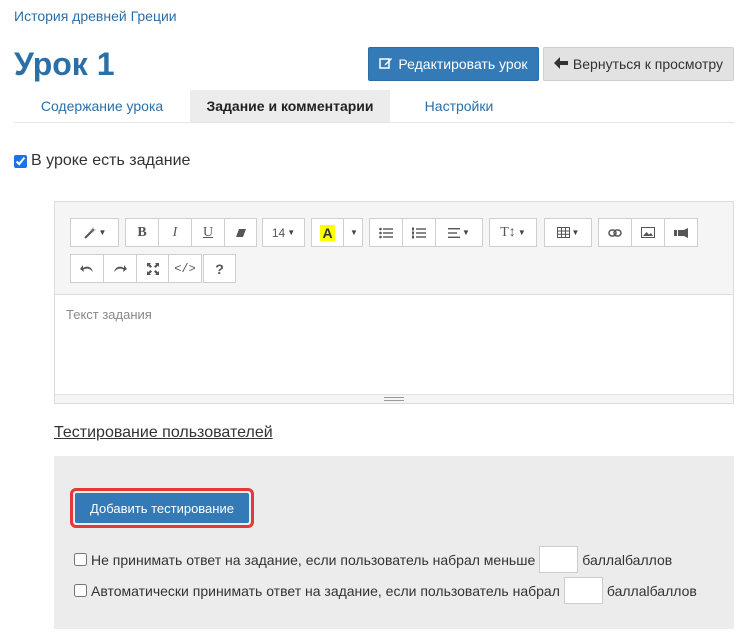 The height and width of the screenshot is (634, 746). Describe the element at coordinates (109, 314) in the screenshot. I see `task-text-placeholder: Текст задания` at that location.